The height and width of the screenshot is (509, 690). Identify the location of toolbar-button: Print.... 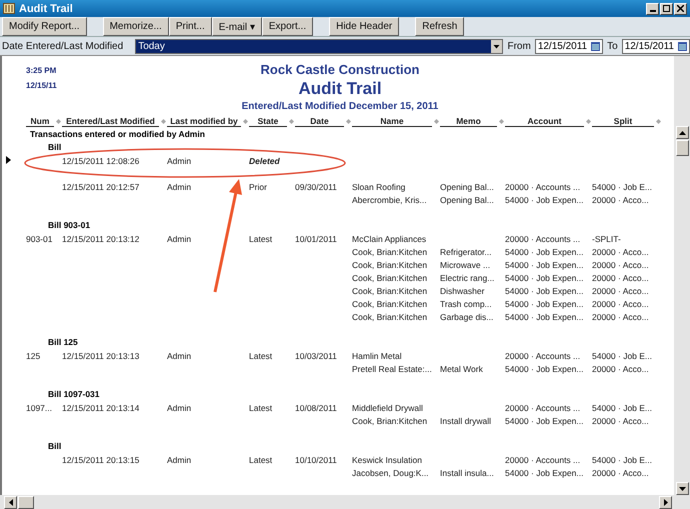
(190, 26).